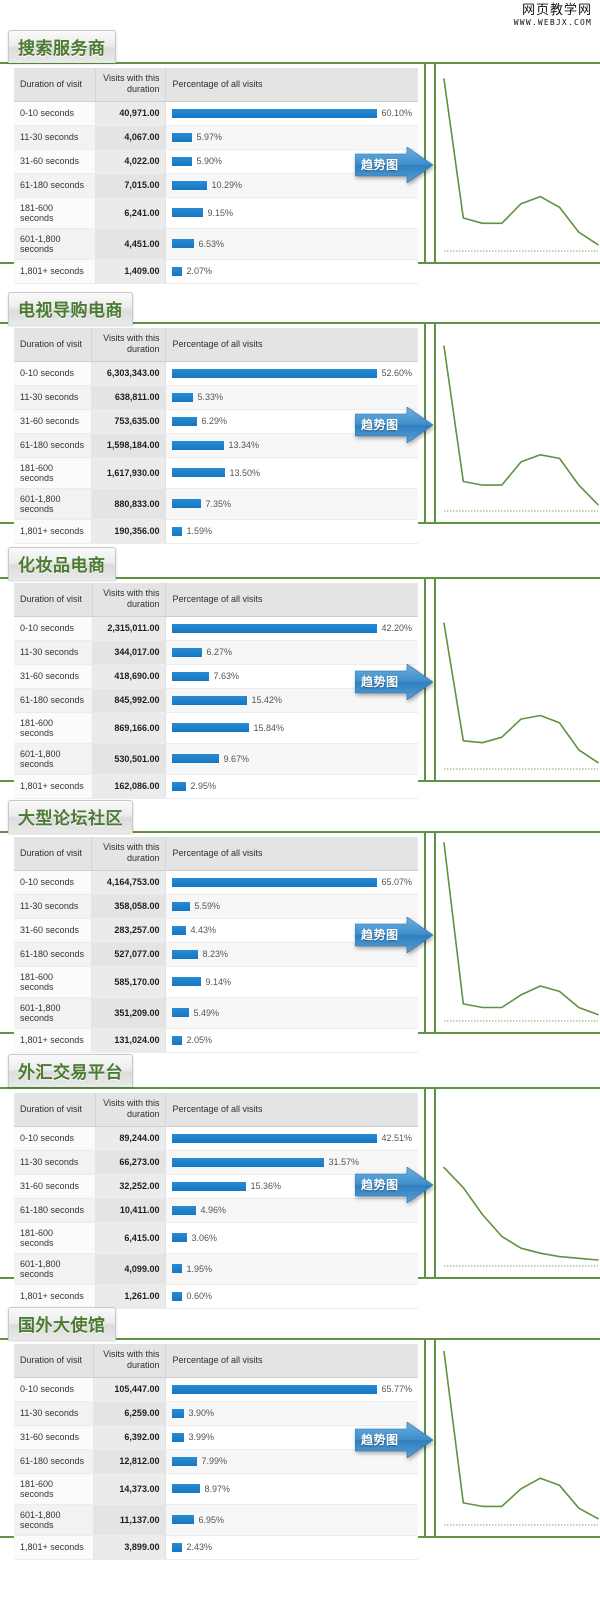  I want to click on table-row: 1,801+ seconds 131,024.00 2.05%, so click(216, 1040).